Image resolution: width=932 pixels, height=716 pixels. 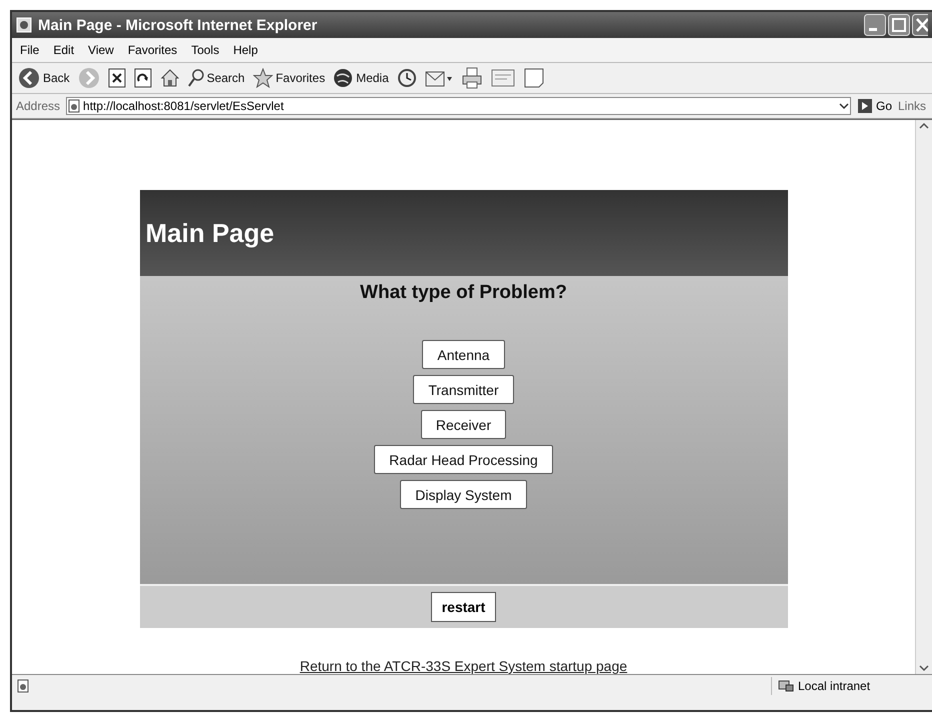 What do you see at coordinates (117, 78) in the screenshot?
I see `stop-icon` at bounding box center [117, 78].